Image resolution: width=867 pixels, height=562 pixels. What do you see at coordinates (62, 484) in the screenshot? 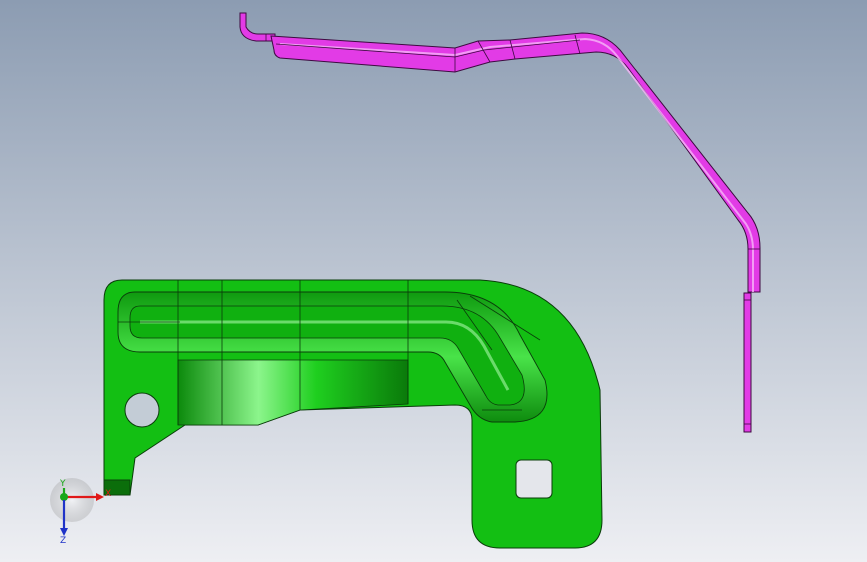
I see `y-axis-label: Y` at bounding box center [62, 484].